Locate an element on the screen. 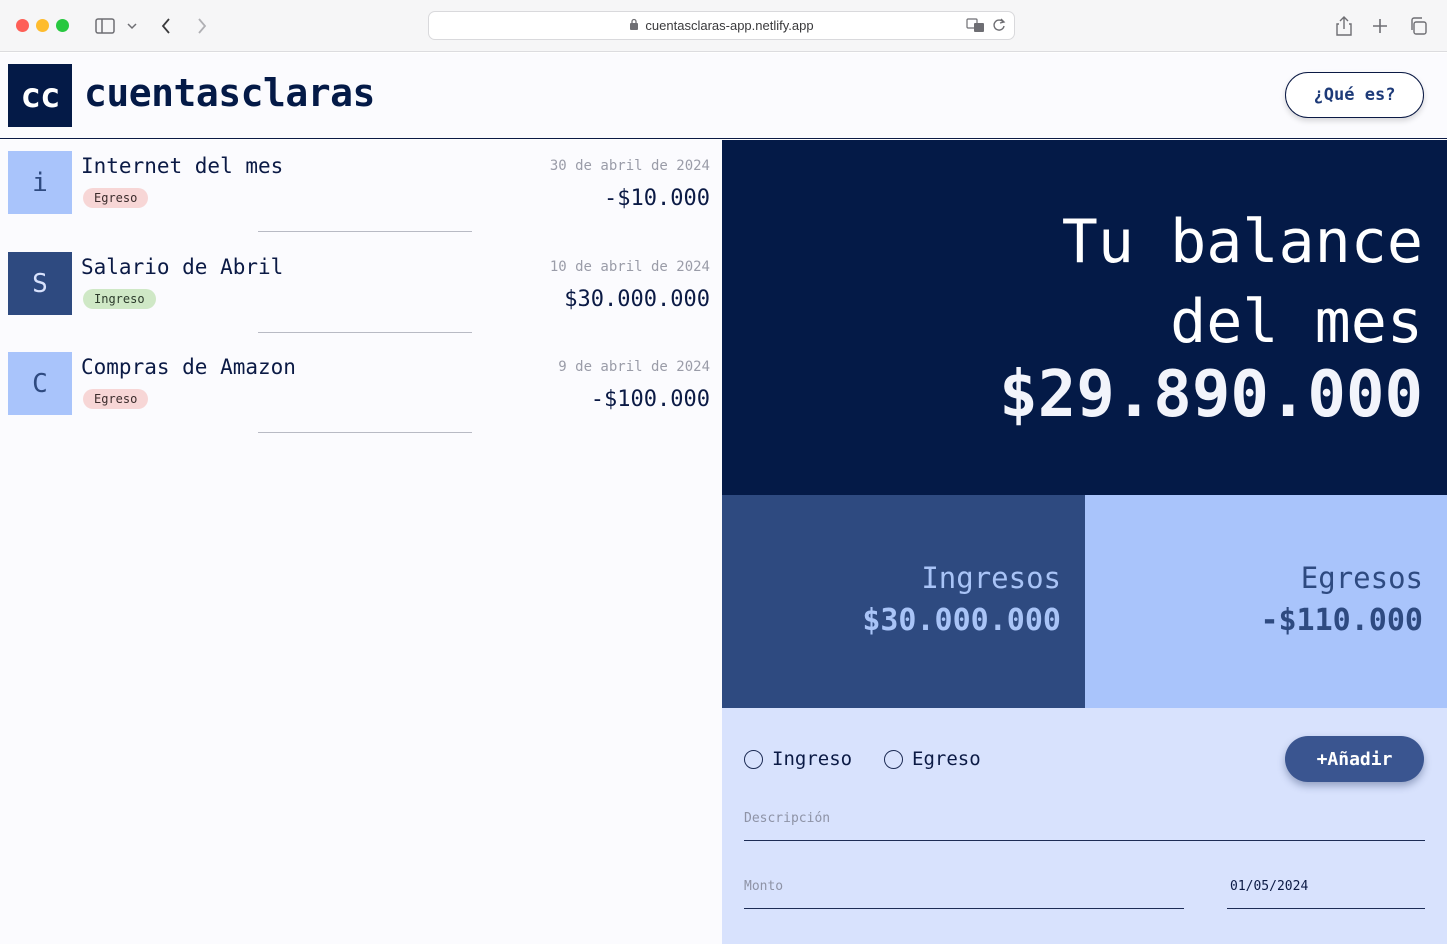 The image size is (1447, 944). avatar: C is located at coordinates (40, 383).